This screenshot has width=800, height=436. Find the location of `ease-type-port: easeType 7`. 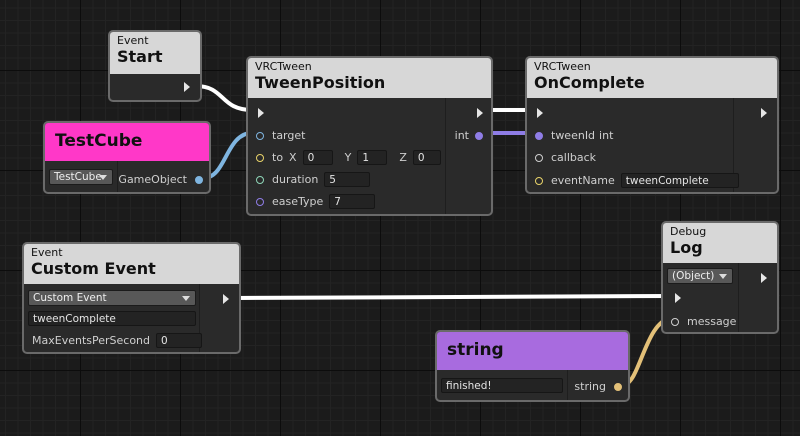

ease-type-port: easeType 7 is located at coordinates (316, 201).